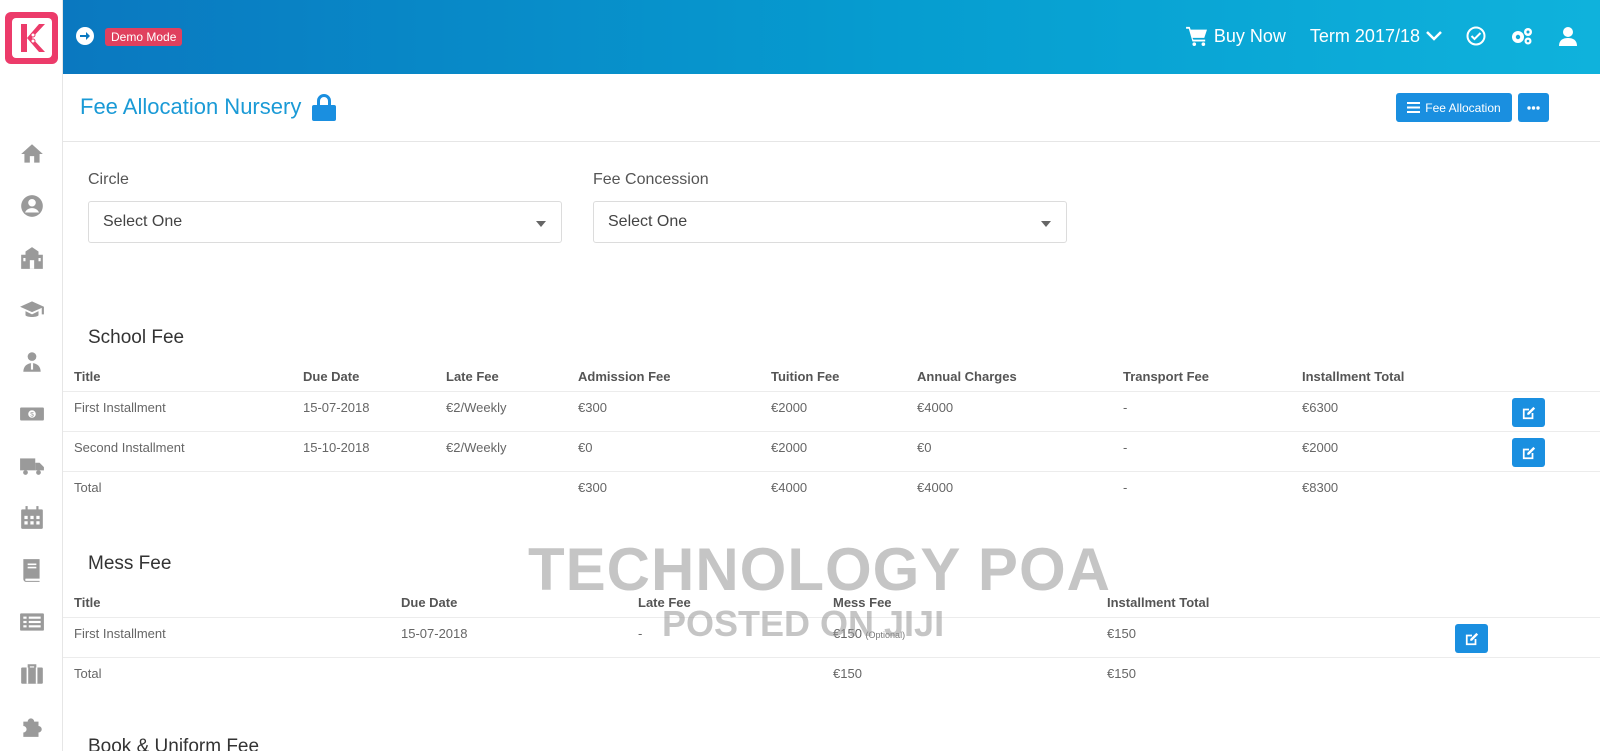 Image resolution: width=1600 pixels, height=751 pixels. What do you see at coordinates (191, 106) in the screenshot?
I see `page-title-text: Fee Allocation Nursery` at bounding box center [191, 106].